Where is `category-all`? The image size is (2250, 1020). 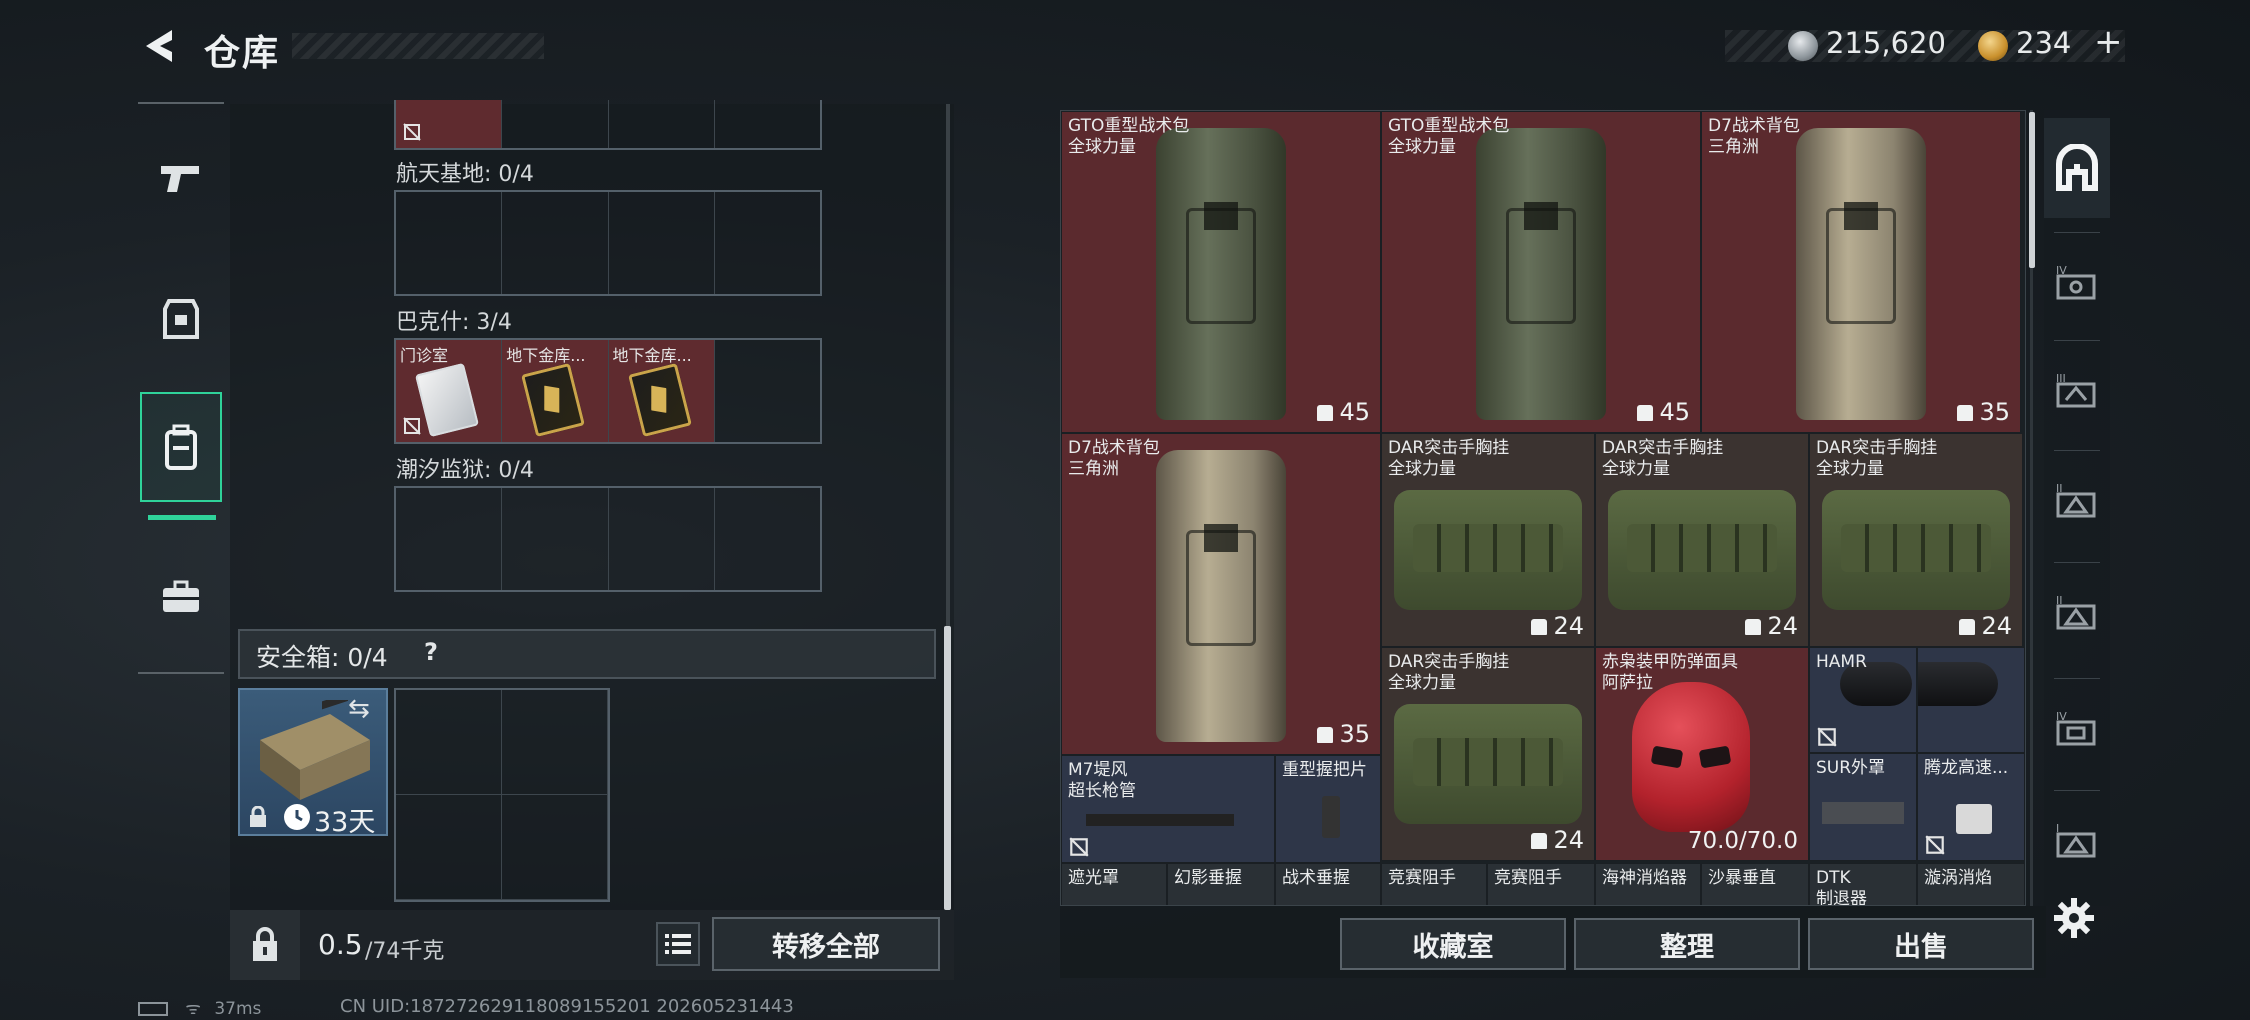 category-all is located at coordinates (2077, 168).